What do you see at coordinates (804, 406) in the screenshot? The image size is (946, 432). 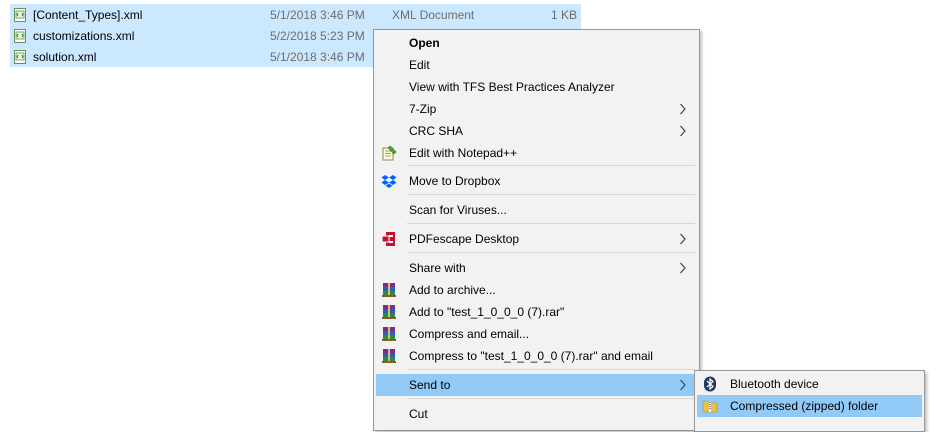 I see `submenu-item-label: Compressed (zipped) folder` at bounding box center [804, 406].